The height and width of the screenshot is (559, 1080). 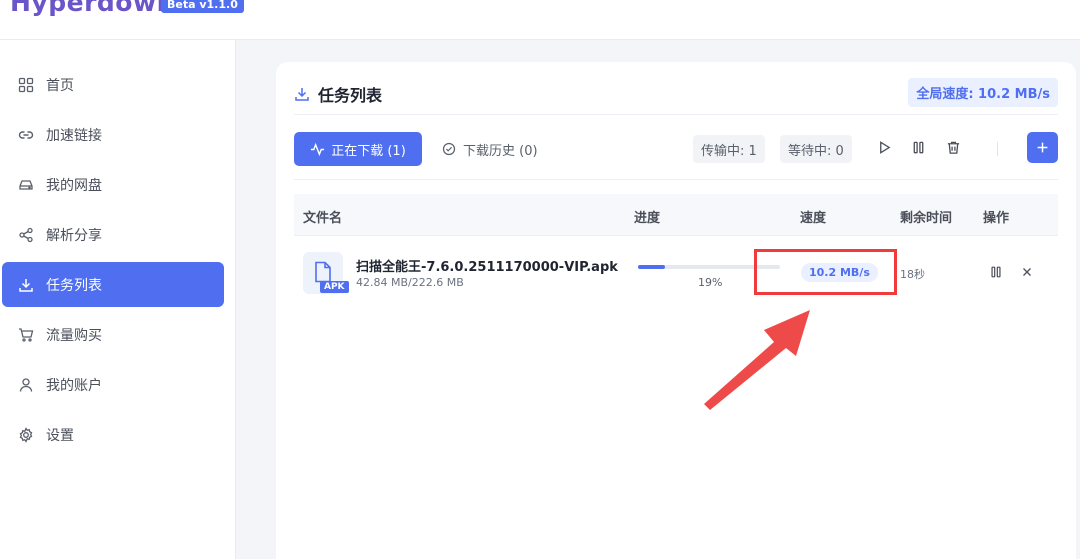 I want to click on transferring-count: 传输中: 1, so click(x=729, y=149).